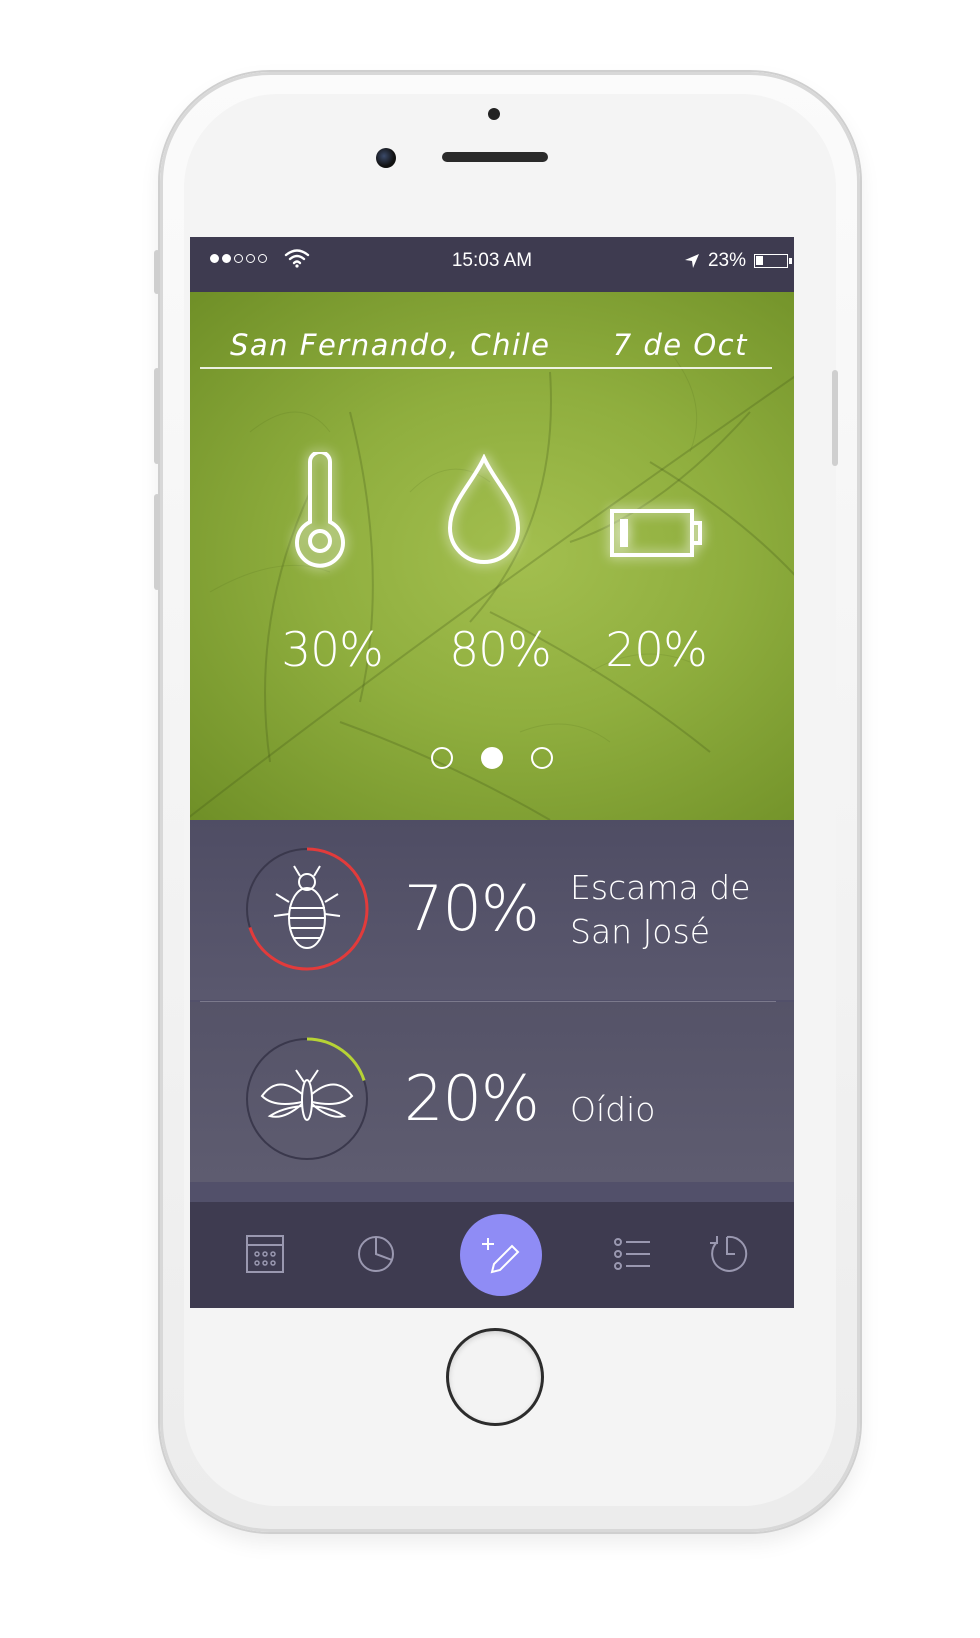  What do you see at coordinates (307, 1095) in the screenshot?
I see `moth-icon` at bounding box center [307, 1095].